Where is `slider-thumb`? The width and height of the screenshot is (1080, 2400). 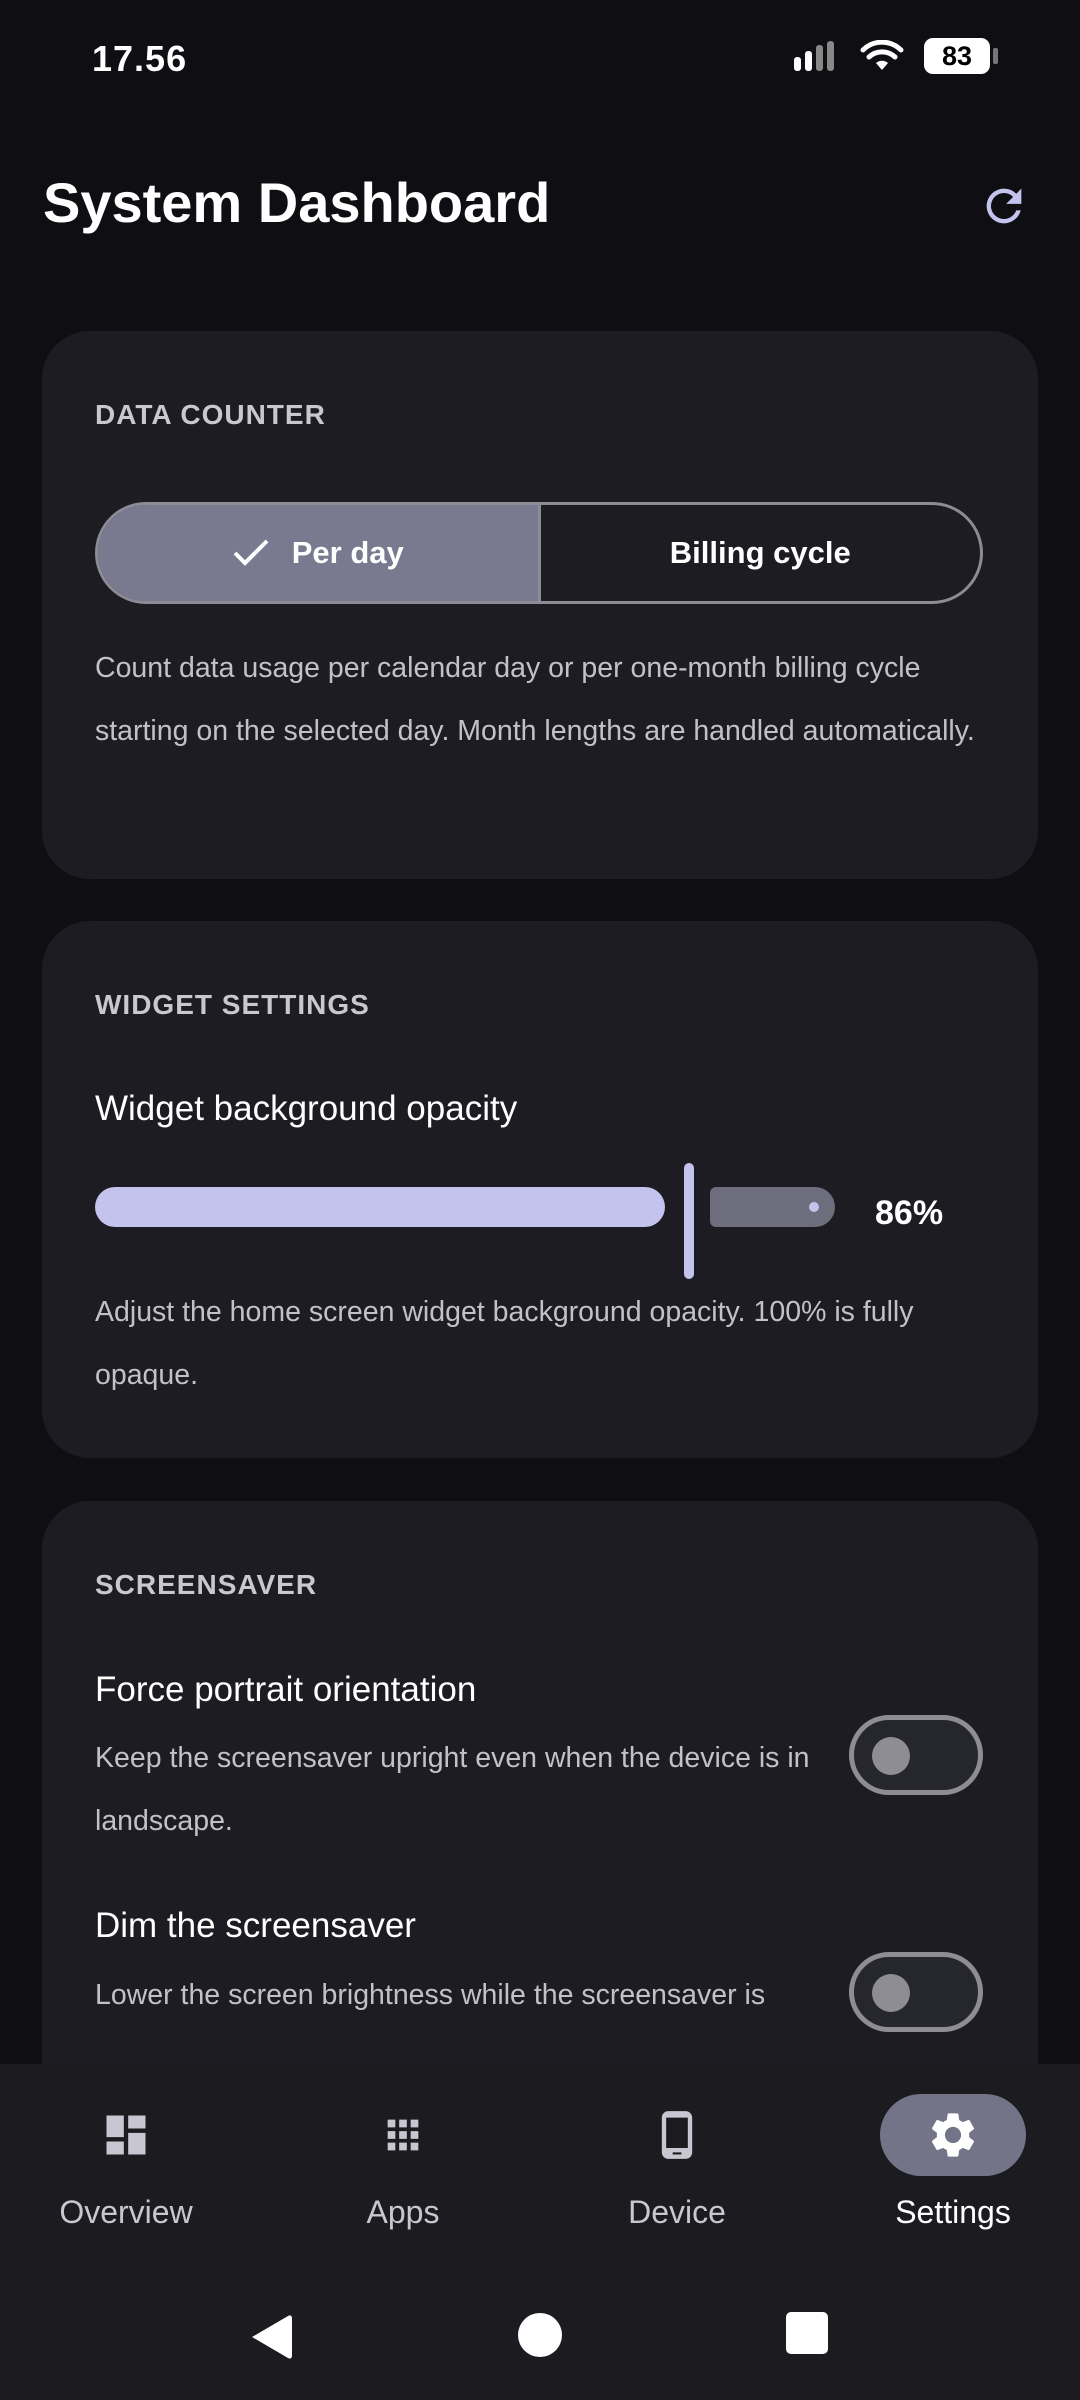
slider-thumb is located at coordinates (689, 1221).